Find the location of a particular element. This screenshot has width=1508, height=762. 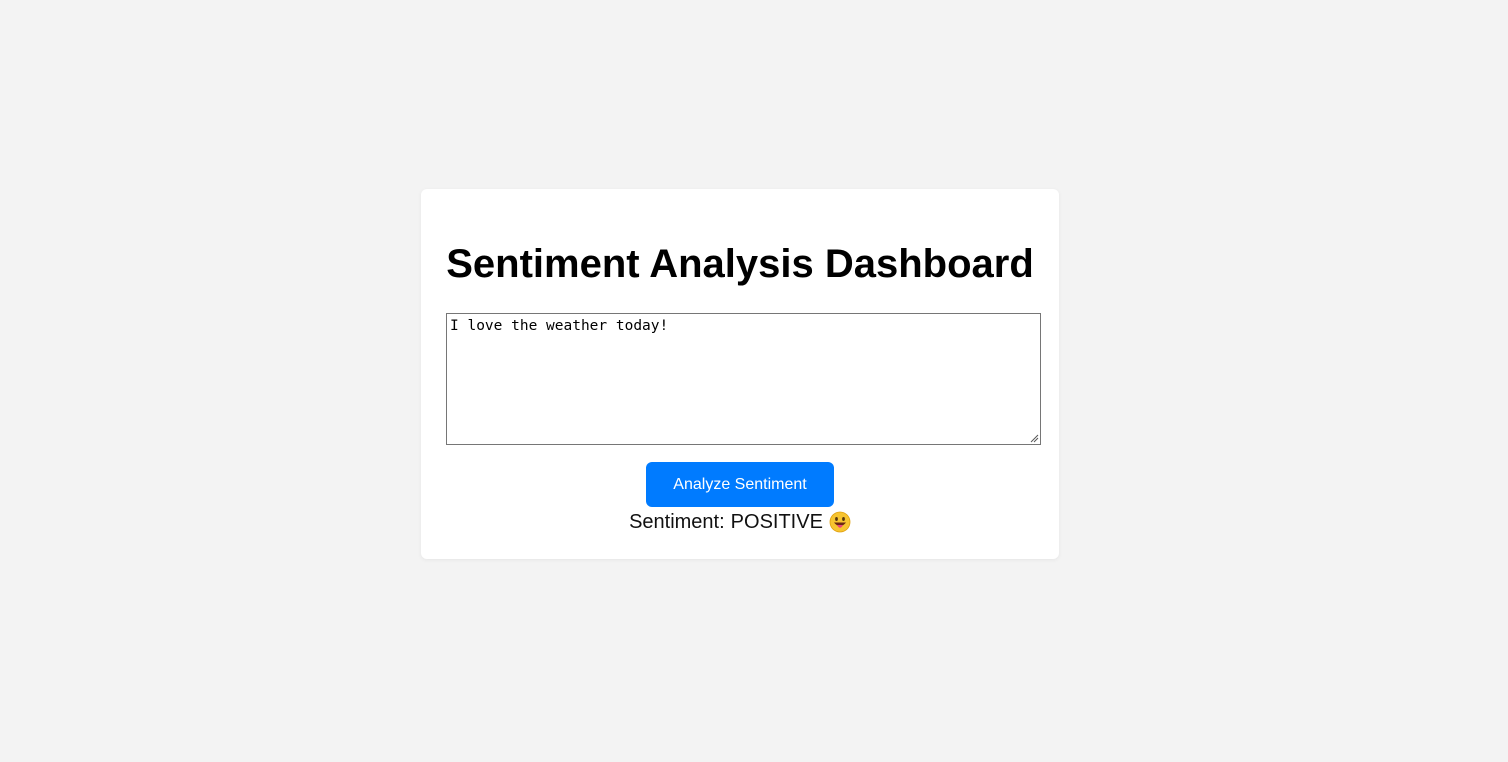

sentiment-label: POSITIVE is located at coordinates (776, 522).